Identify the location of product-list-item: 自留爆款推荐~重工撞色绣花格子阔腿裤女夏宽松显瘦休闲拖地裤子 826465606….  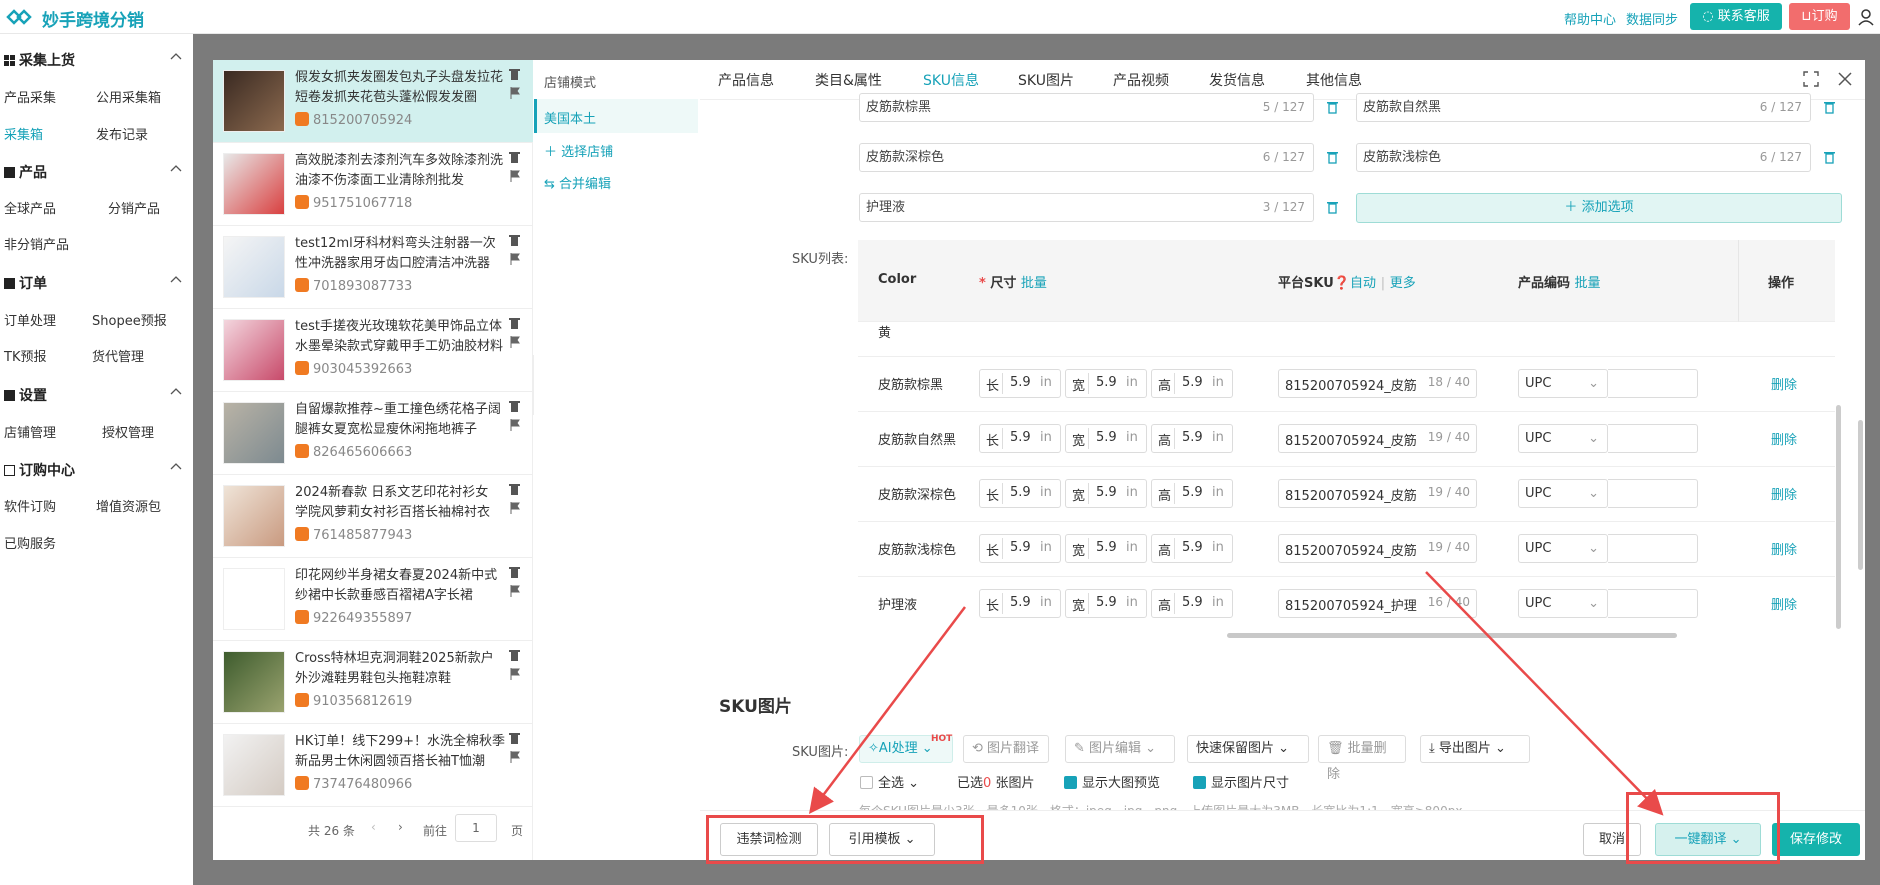
(373, 433).